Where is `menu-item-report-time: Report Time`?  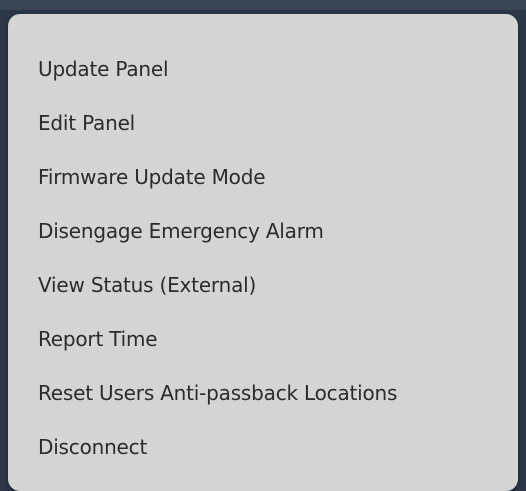 menu-item-report-time: Report Time is located at coordinates (263, 349).